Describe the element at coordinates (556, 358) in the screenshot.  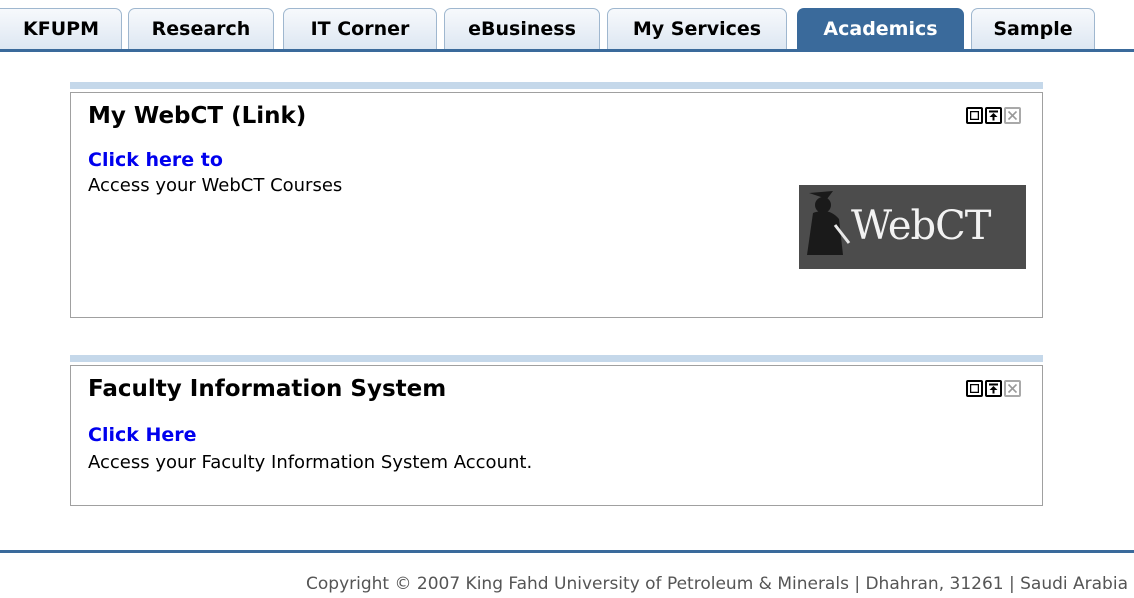
I see `portlet-fis-header-bar` at that location.